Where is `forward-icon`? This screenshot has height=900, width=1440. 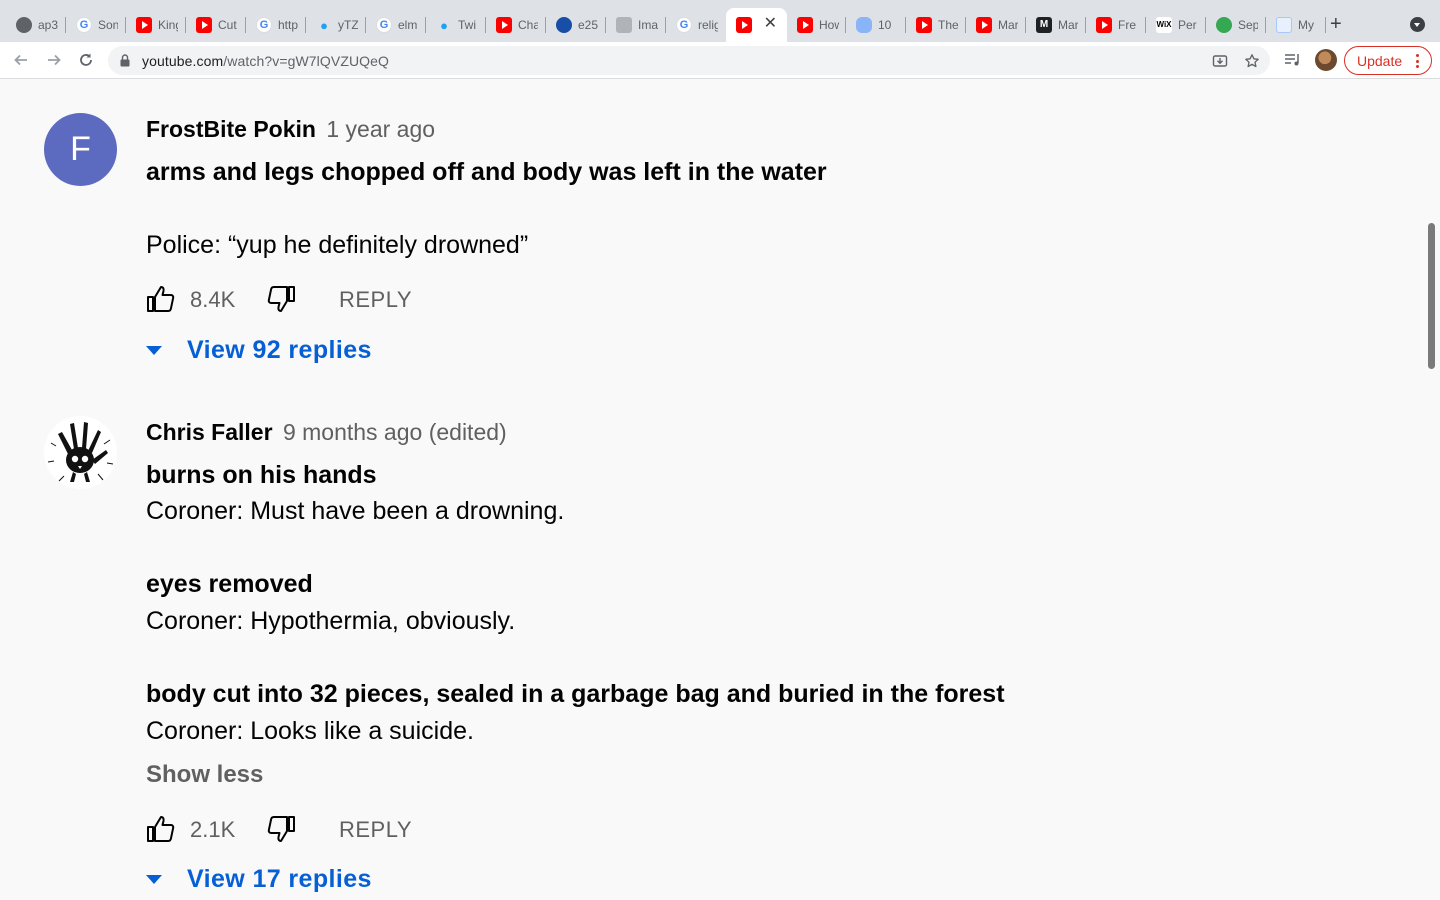 forward-icon is located at coordinates (54, 60).